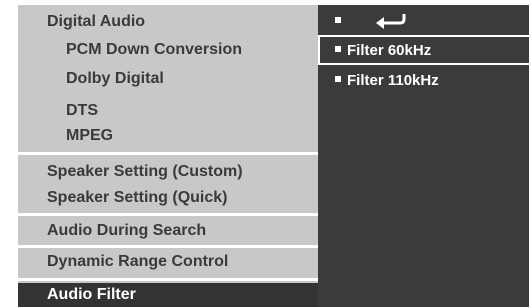  Describe the element at coordinates (168, 50) in the screenshot. I see `menu-item-pcm-down-conversion: PCM Down Conversion` at that location.